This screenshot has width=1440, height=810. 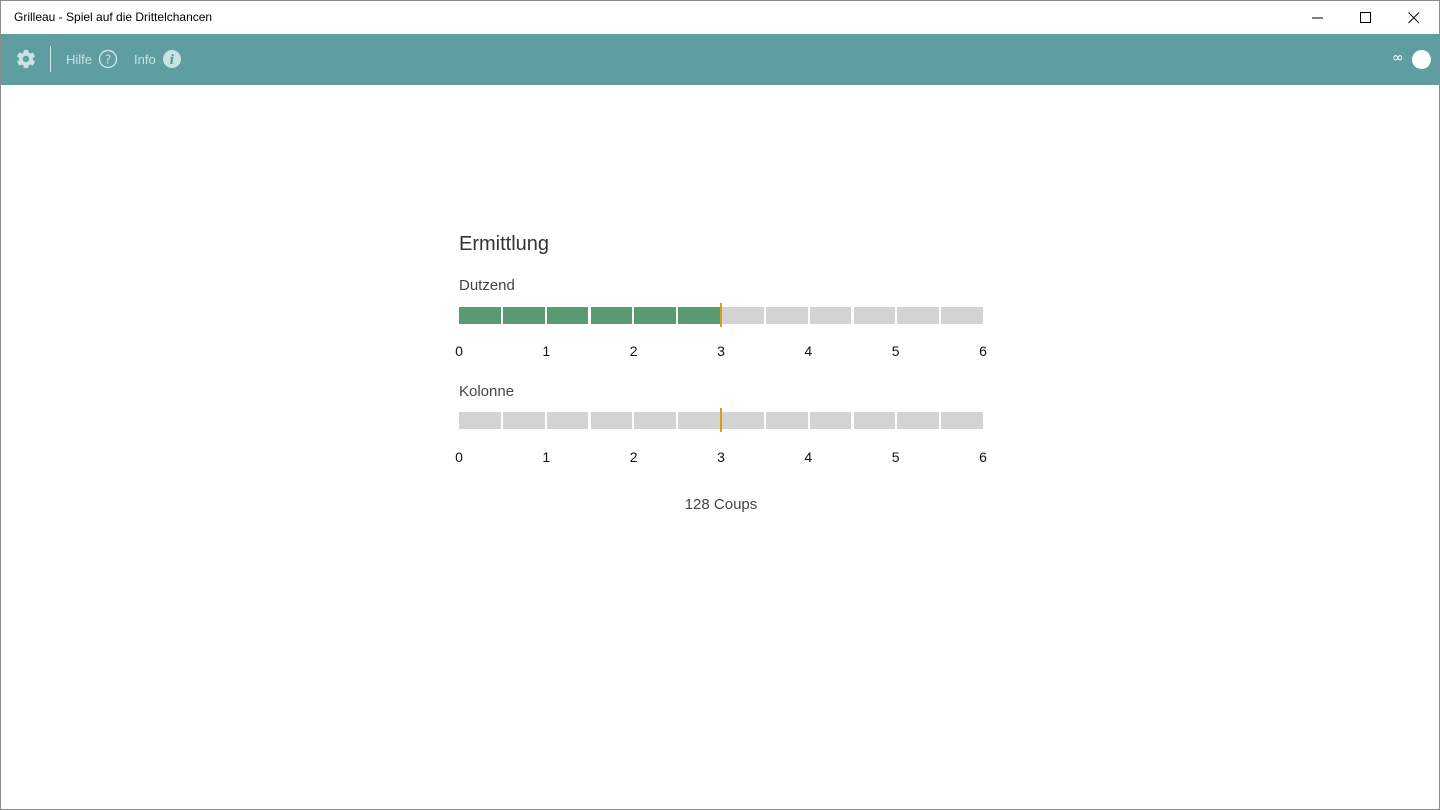 I want to click on minimize-button, so click(x=1318, y=17).